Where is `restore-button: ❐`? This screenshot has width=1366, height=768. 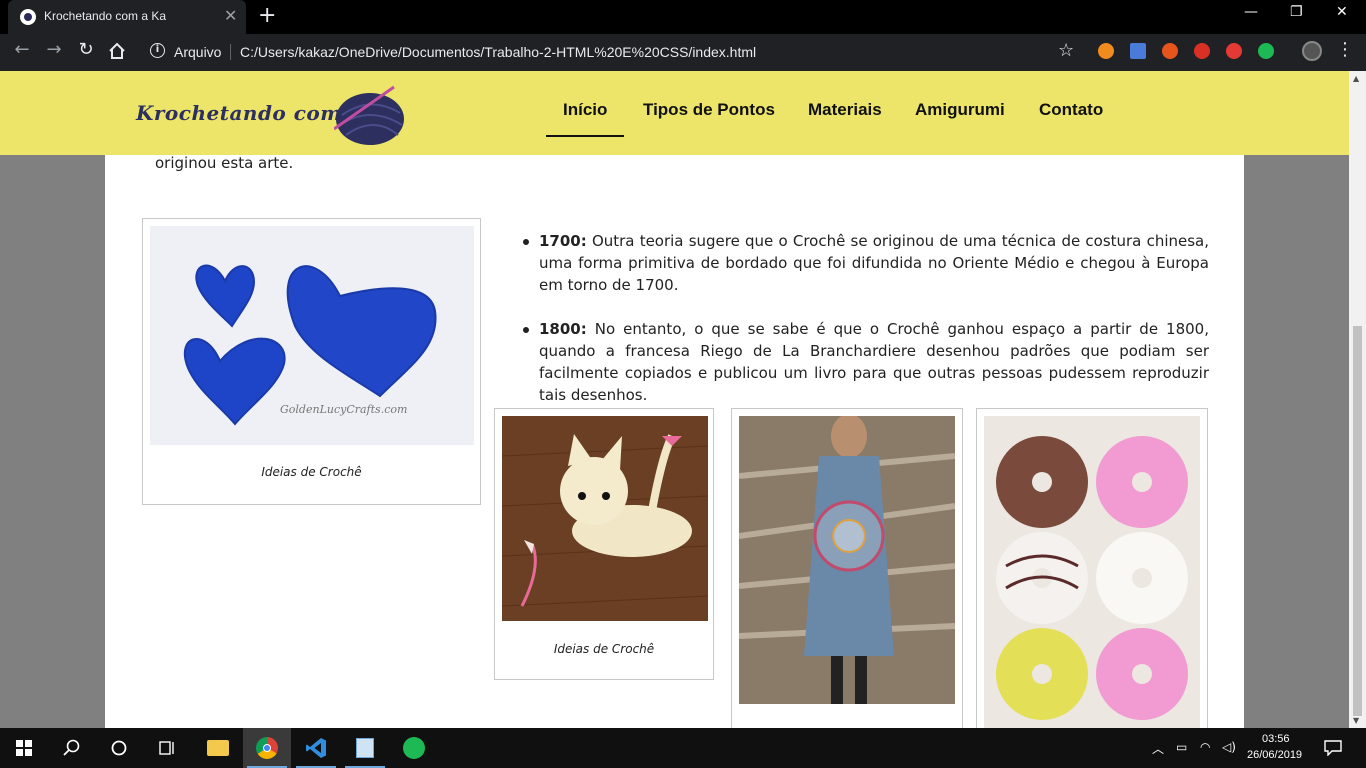 restore-button: ❐ is located at coordinates (1296, 12).